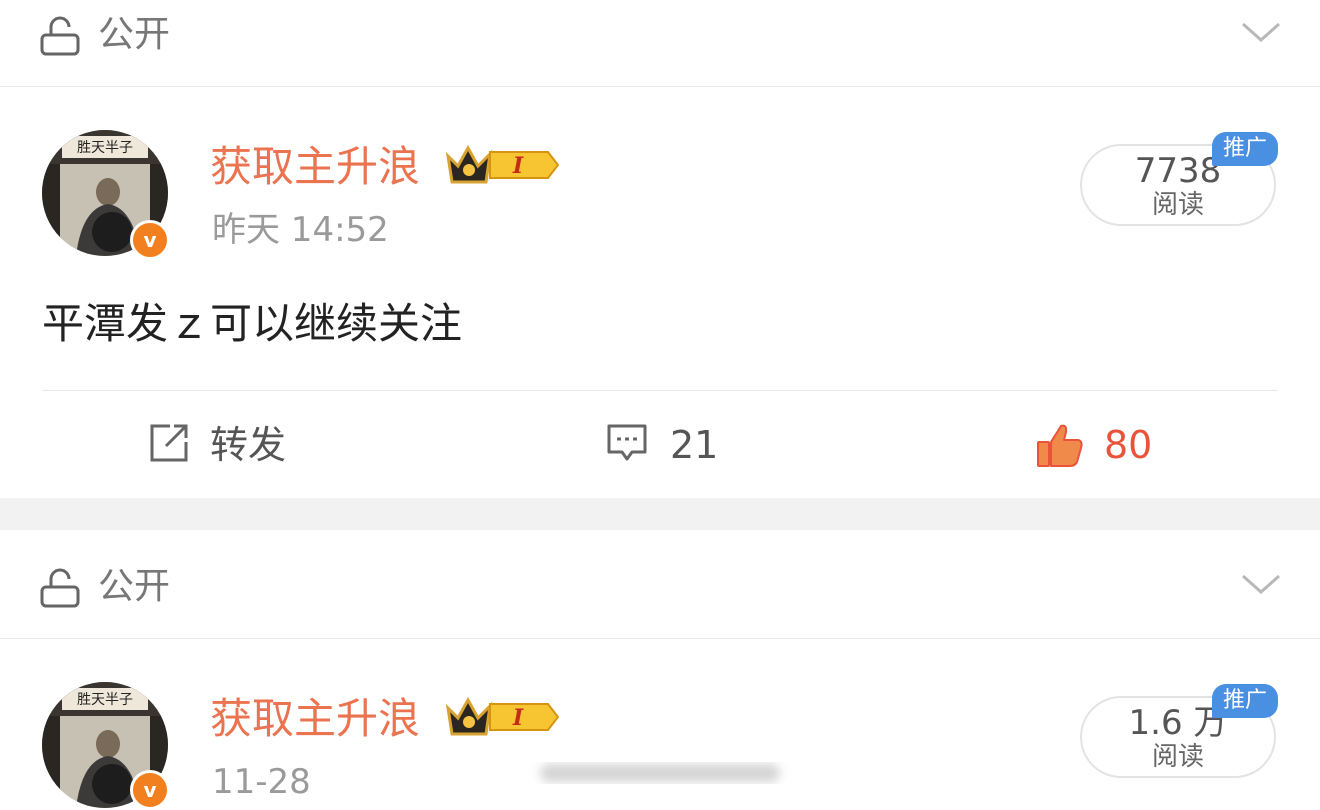  I want to click on repost-button: 转发, so click(223, 445).